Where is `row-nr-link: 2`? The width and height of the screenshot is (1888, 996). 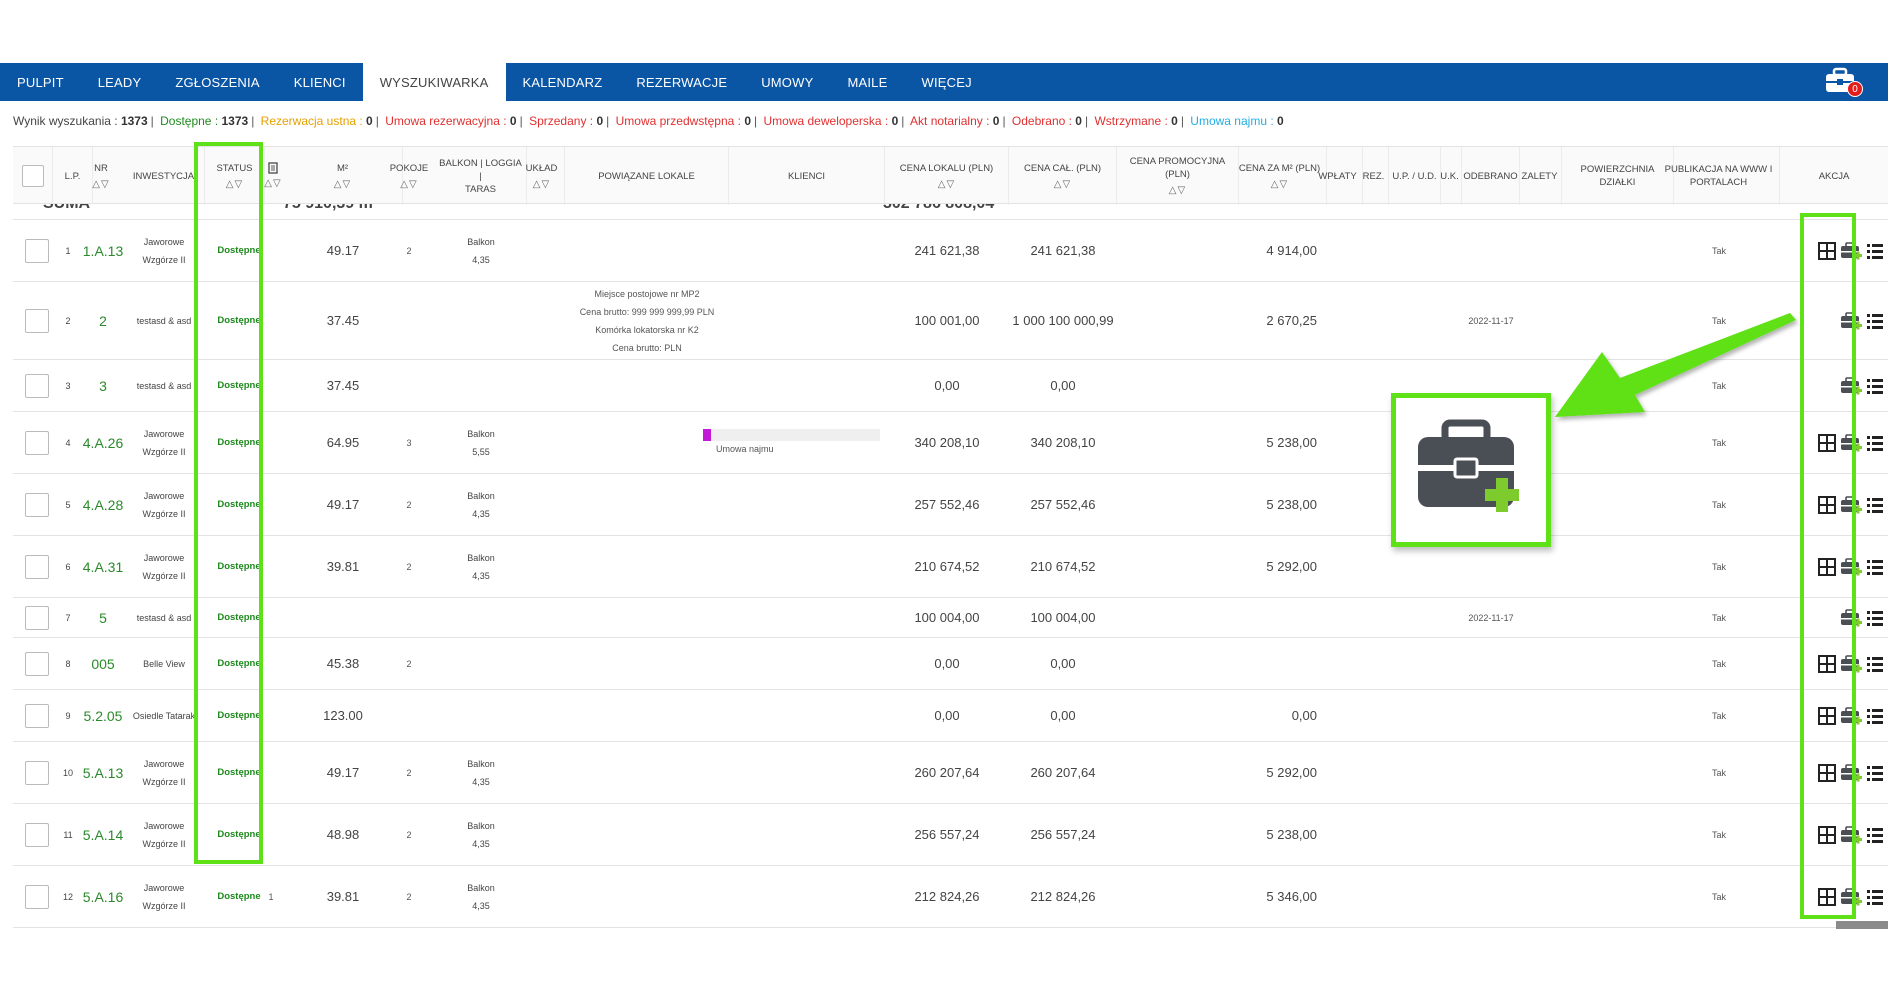
row-nr-link: 2 is located at coordinates (103, 320).